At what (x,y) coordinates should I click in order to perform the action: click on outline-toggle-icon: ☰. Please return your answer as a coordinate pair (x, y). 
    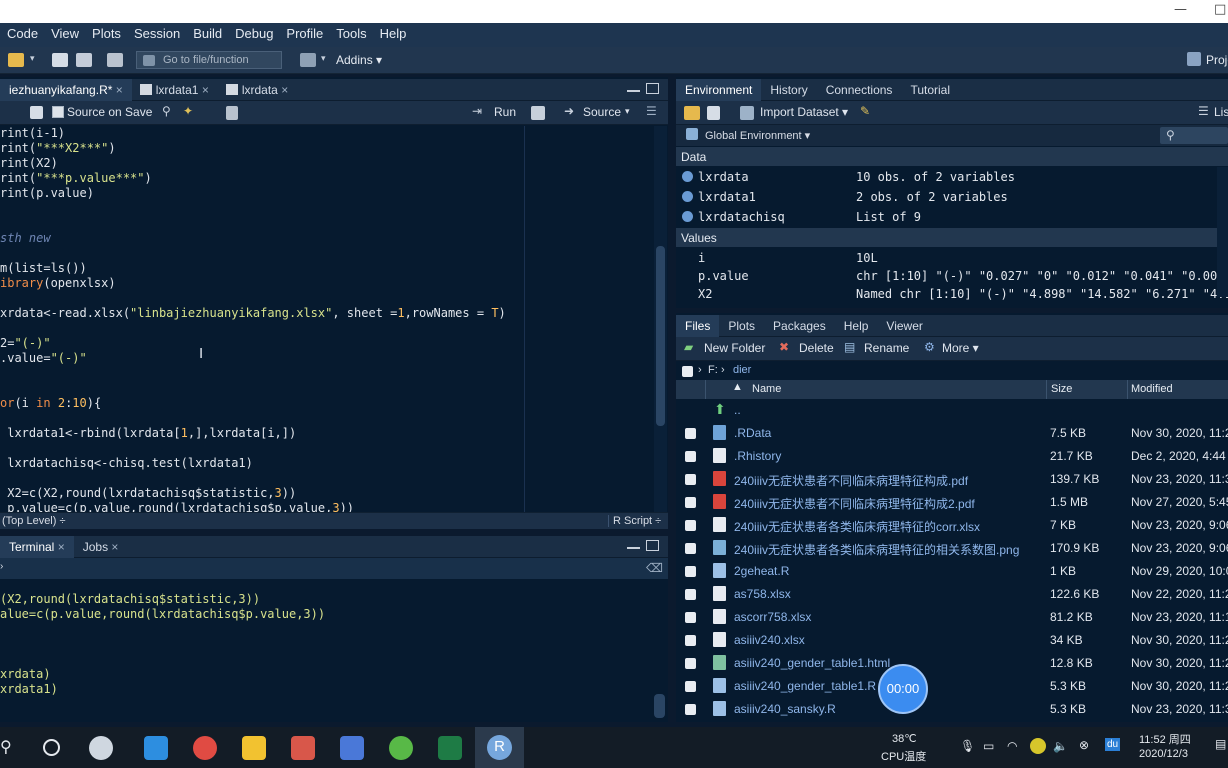
    Looking at the image, I should click on (651, 111).